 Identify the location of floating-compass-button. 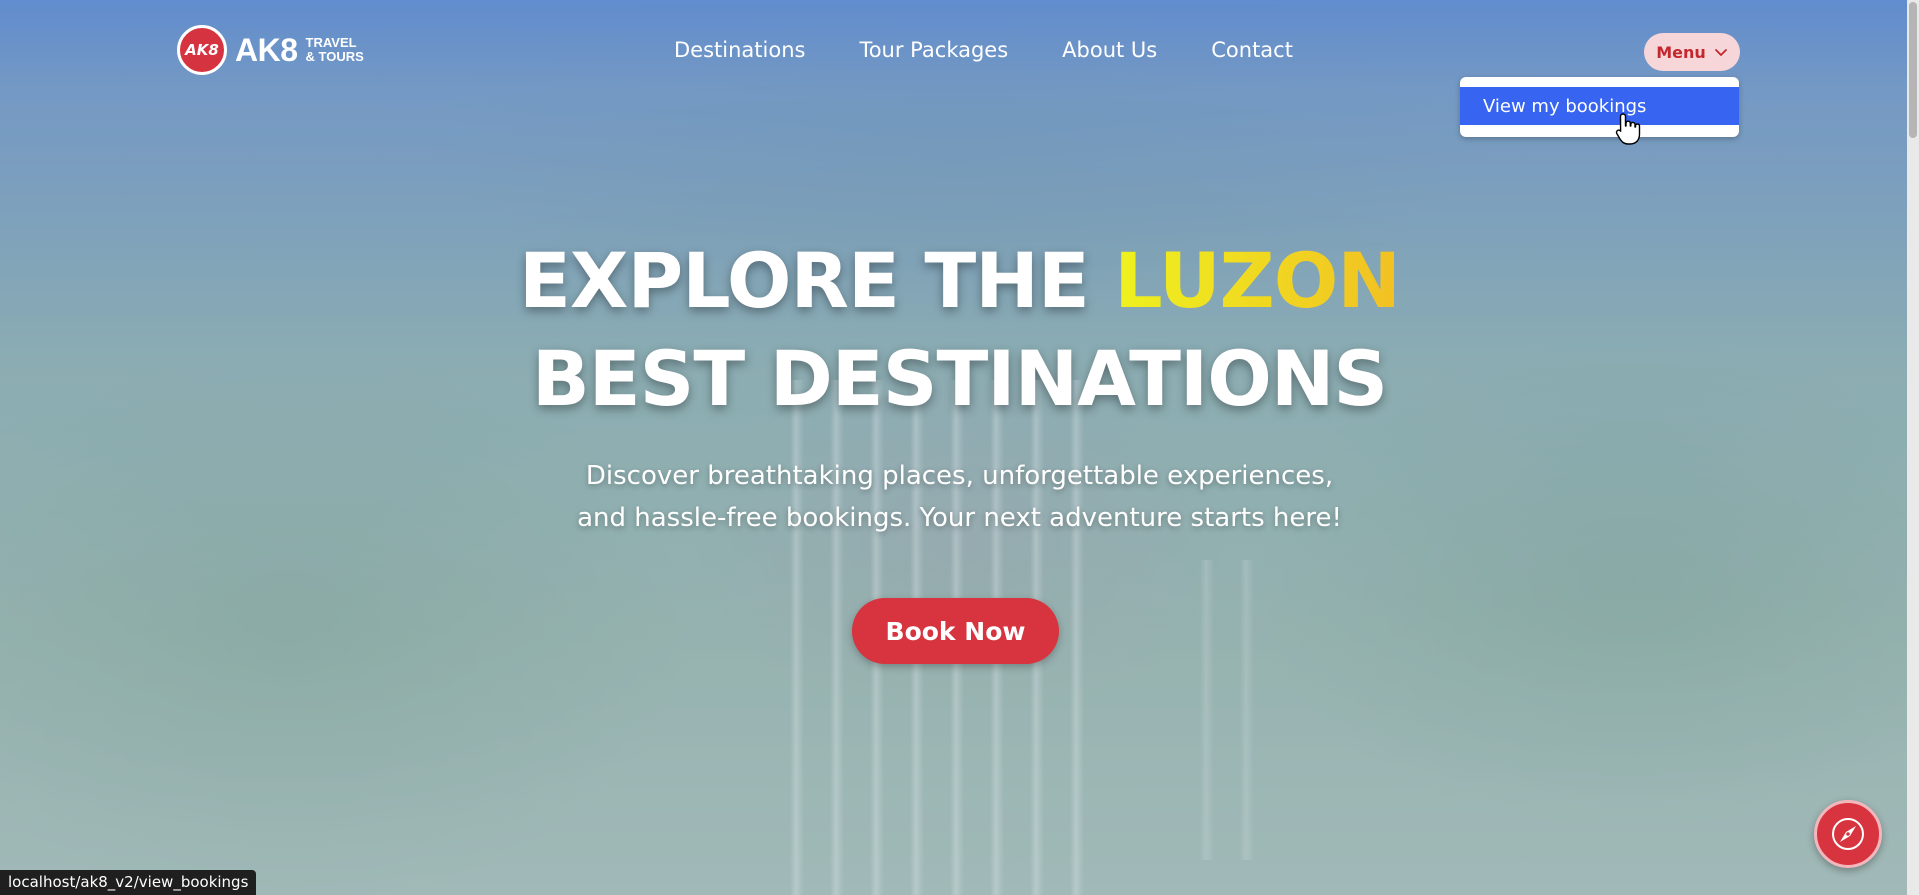
(1848, 834).